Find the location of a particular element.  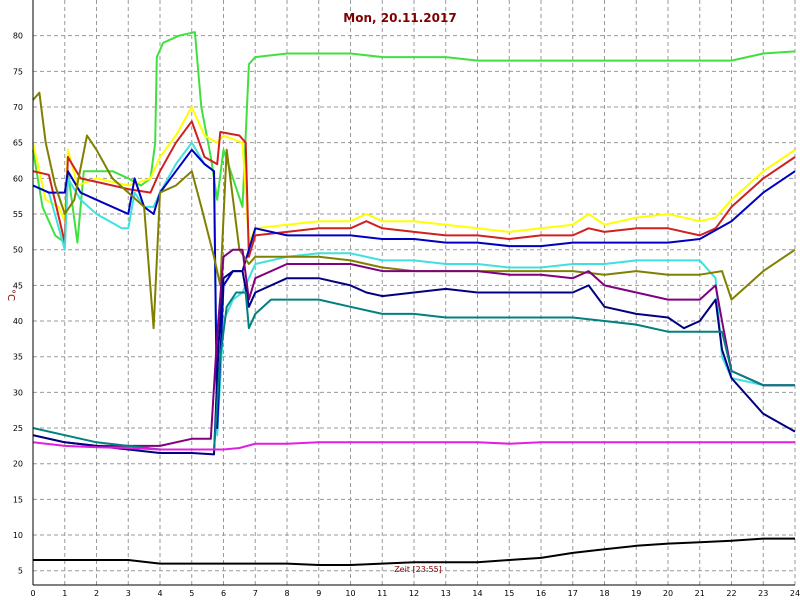

y-tick-label: 5 is located at coordinates (20, 571).